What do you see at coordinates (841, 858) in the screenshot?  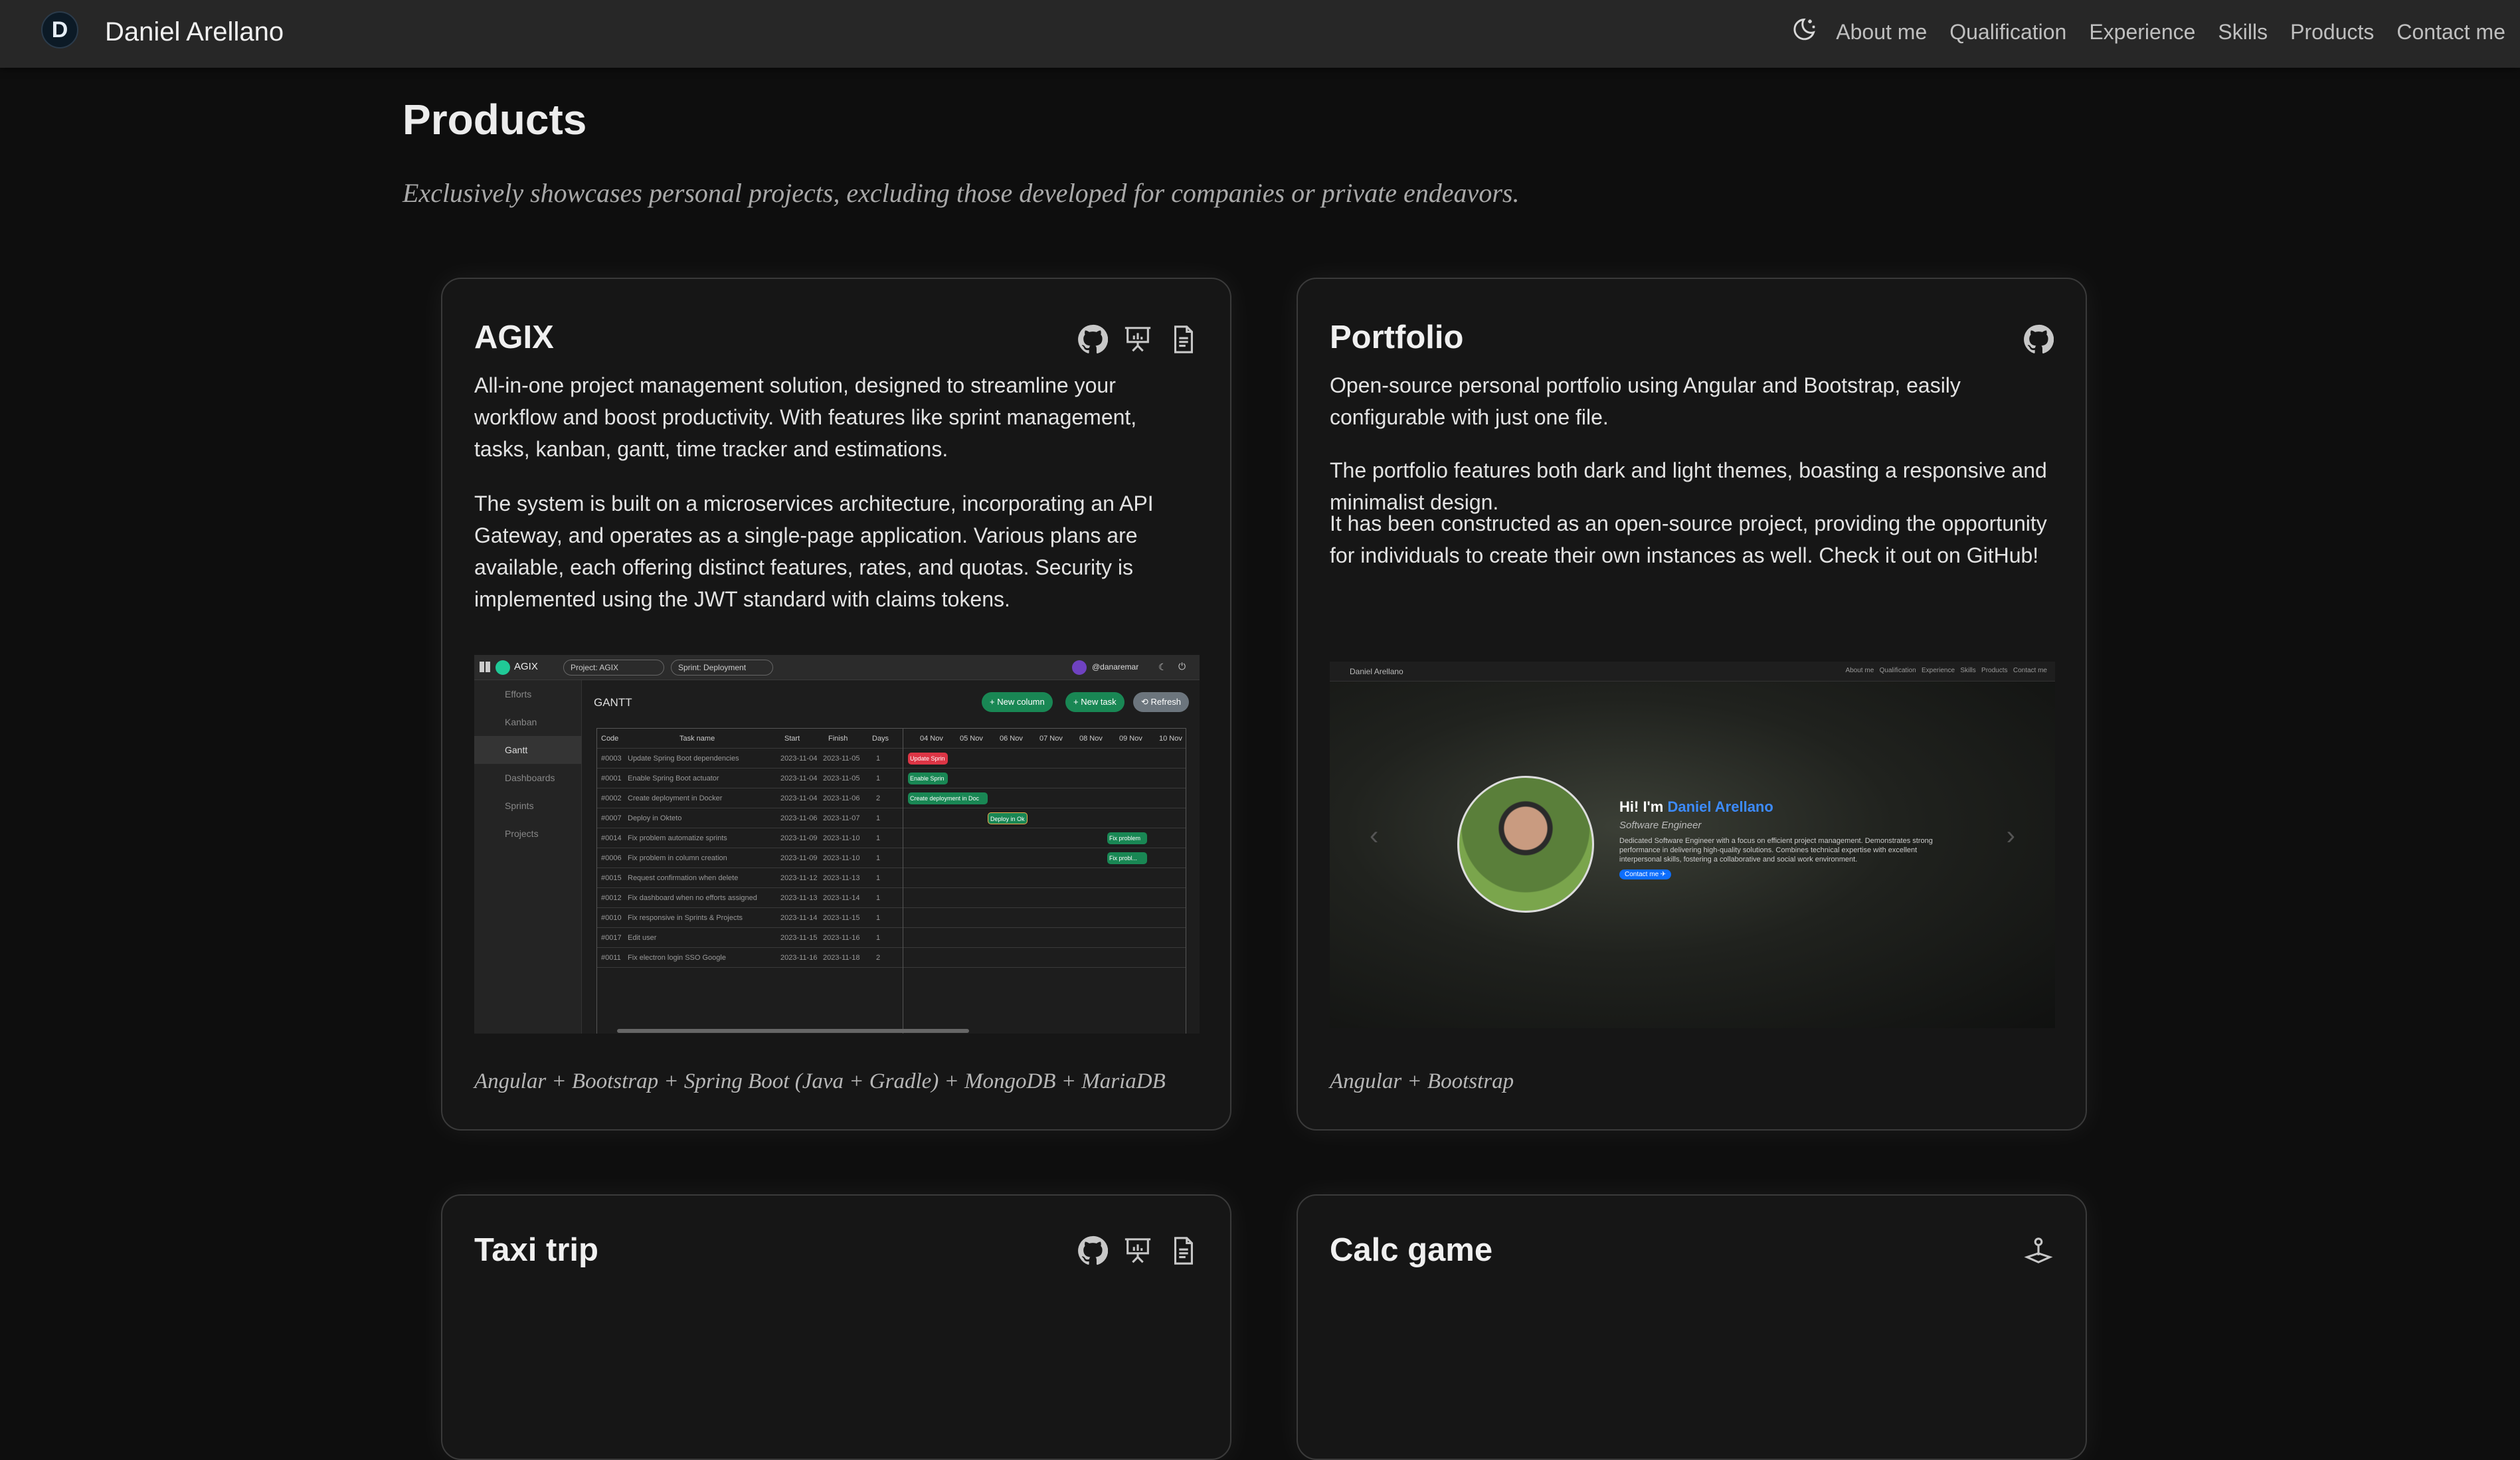 I see `gantt-cell: 2023-11-10` at bounding box center [841, 858].